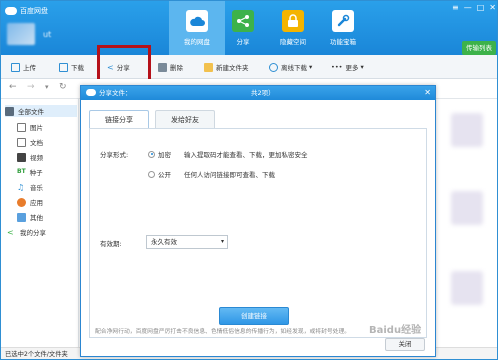 The width and height of the screenshot is (498, 360). I want to click on share-highlight-box, so click(124, 63).